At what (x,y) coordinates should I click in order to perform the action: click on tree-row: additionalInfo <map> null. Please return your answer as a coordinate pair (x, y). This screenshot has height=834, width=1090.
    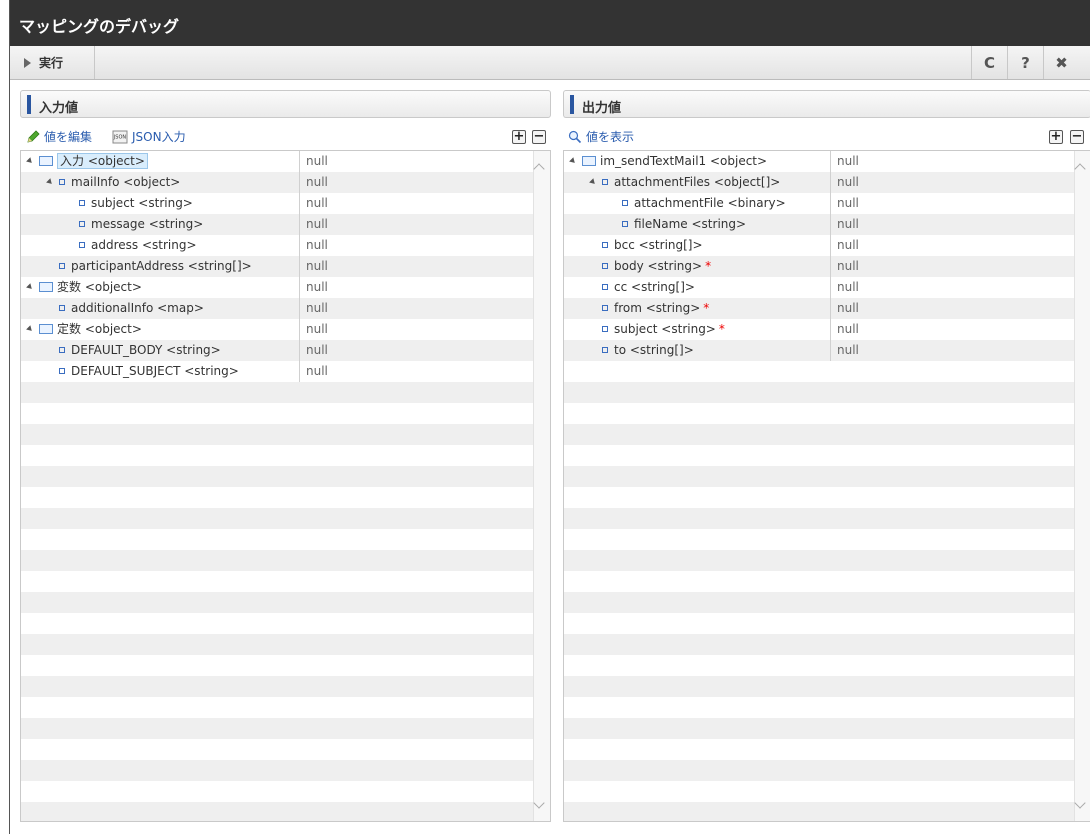
    Looking at the image, I should click on (277, 308).